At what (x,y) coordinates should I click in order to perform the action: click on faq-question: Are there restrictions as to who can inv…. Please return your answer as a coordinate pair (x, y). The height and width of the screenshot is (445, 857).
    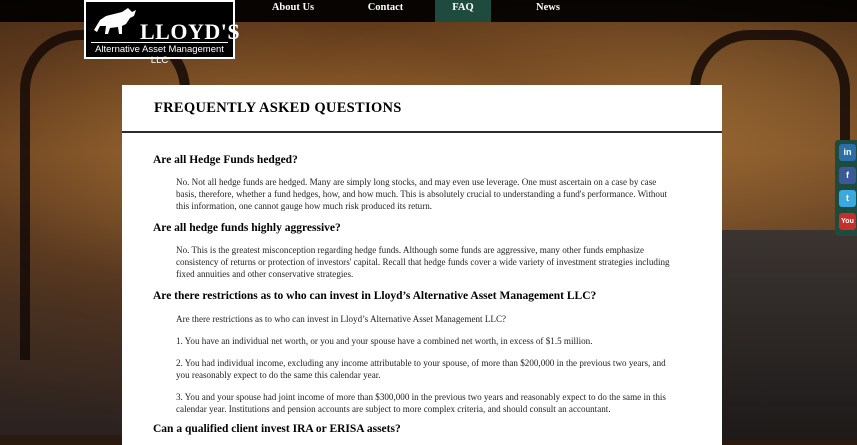
    Looking at the image, I should click on (375, 296).